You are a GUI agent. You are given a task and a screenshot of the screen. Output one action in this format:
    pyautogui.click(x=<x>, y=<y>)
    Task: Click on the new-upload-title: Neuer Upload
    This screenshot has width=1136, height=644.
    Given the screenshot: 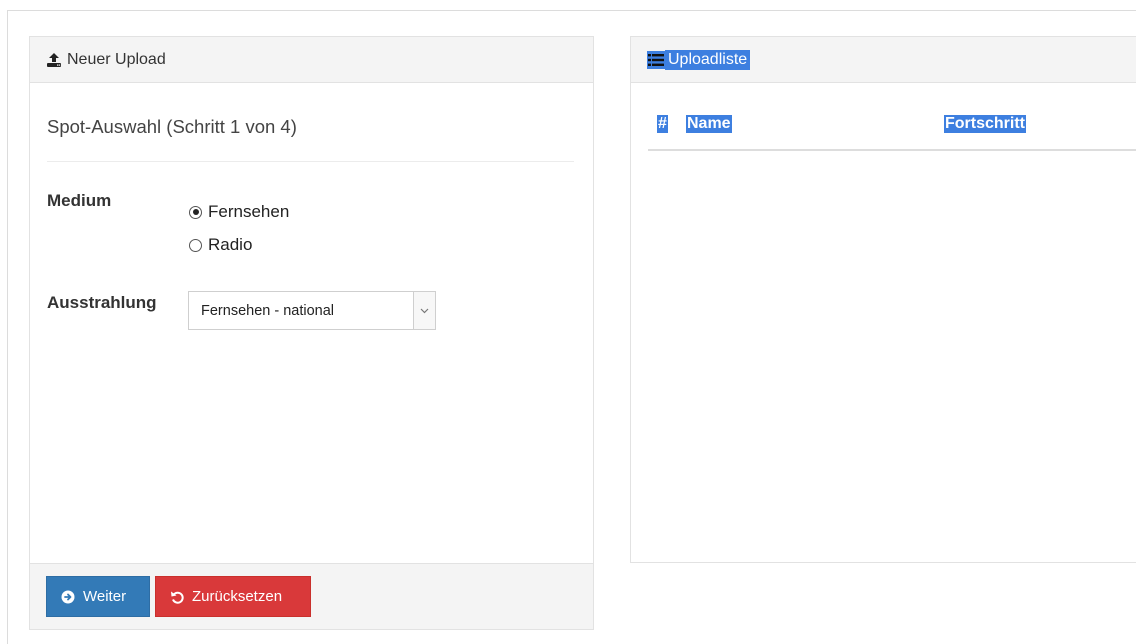 What is the action you would take?
    pyautogui.click(x=116, y=59)
    